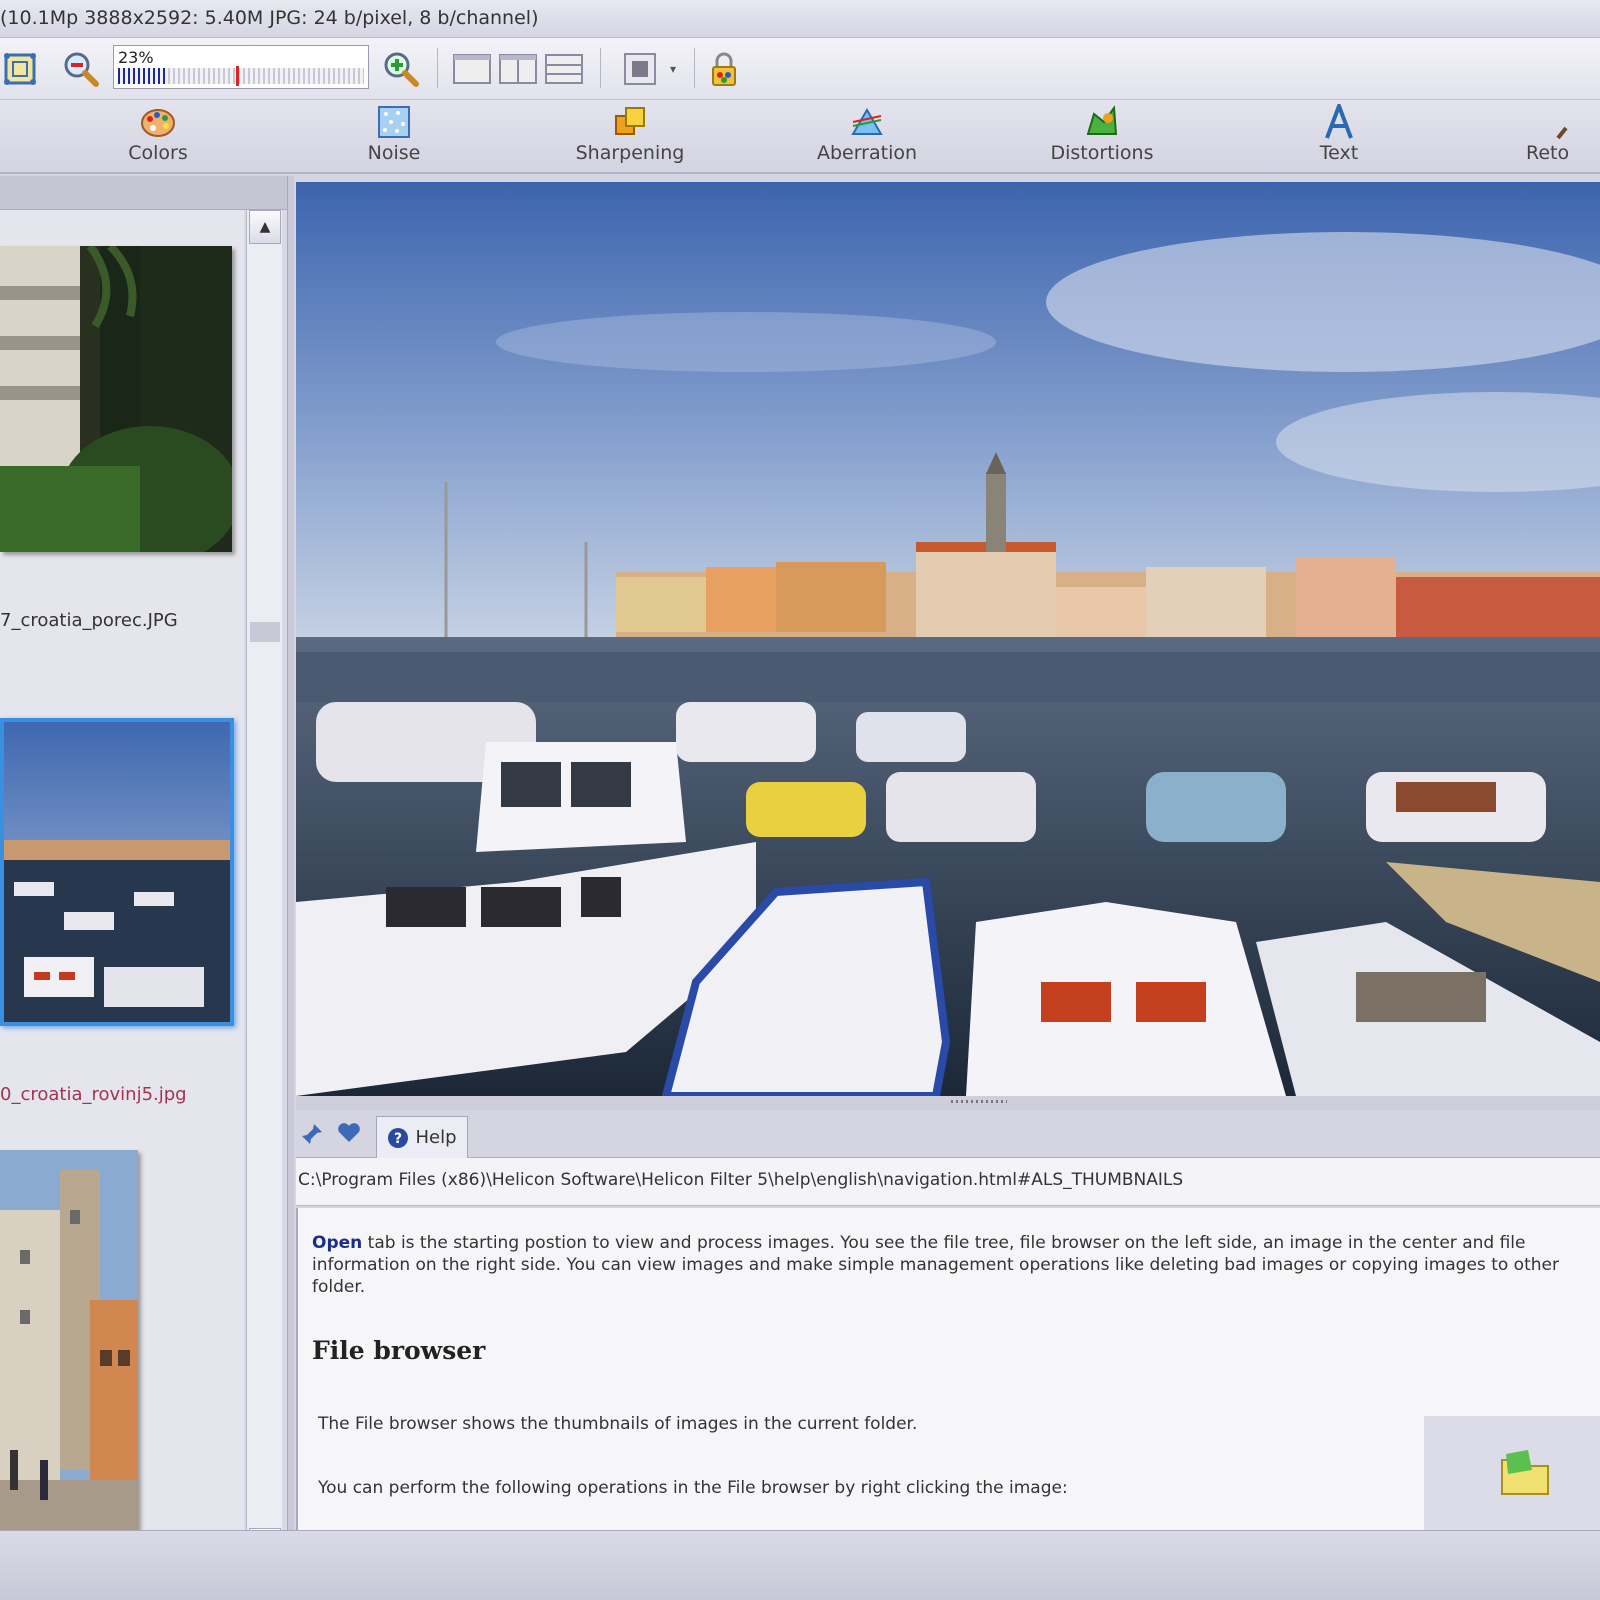  What do you see at coordinates (81, 69) in the screenshot?
I see `zoom-out-icon` at bounding box center [81, 69].